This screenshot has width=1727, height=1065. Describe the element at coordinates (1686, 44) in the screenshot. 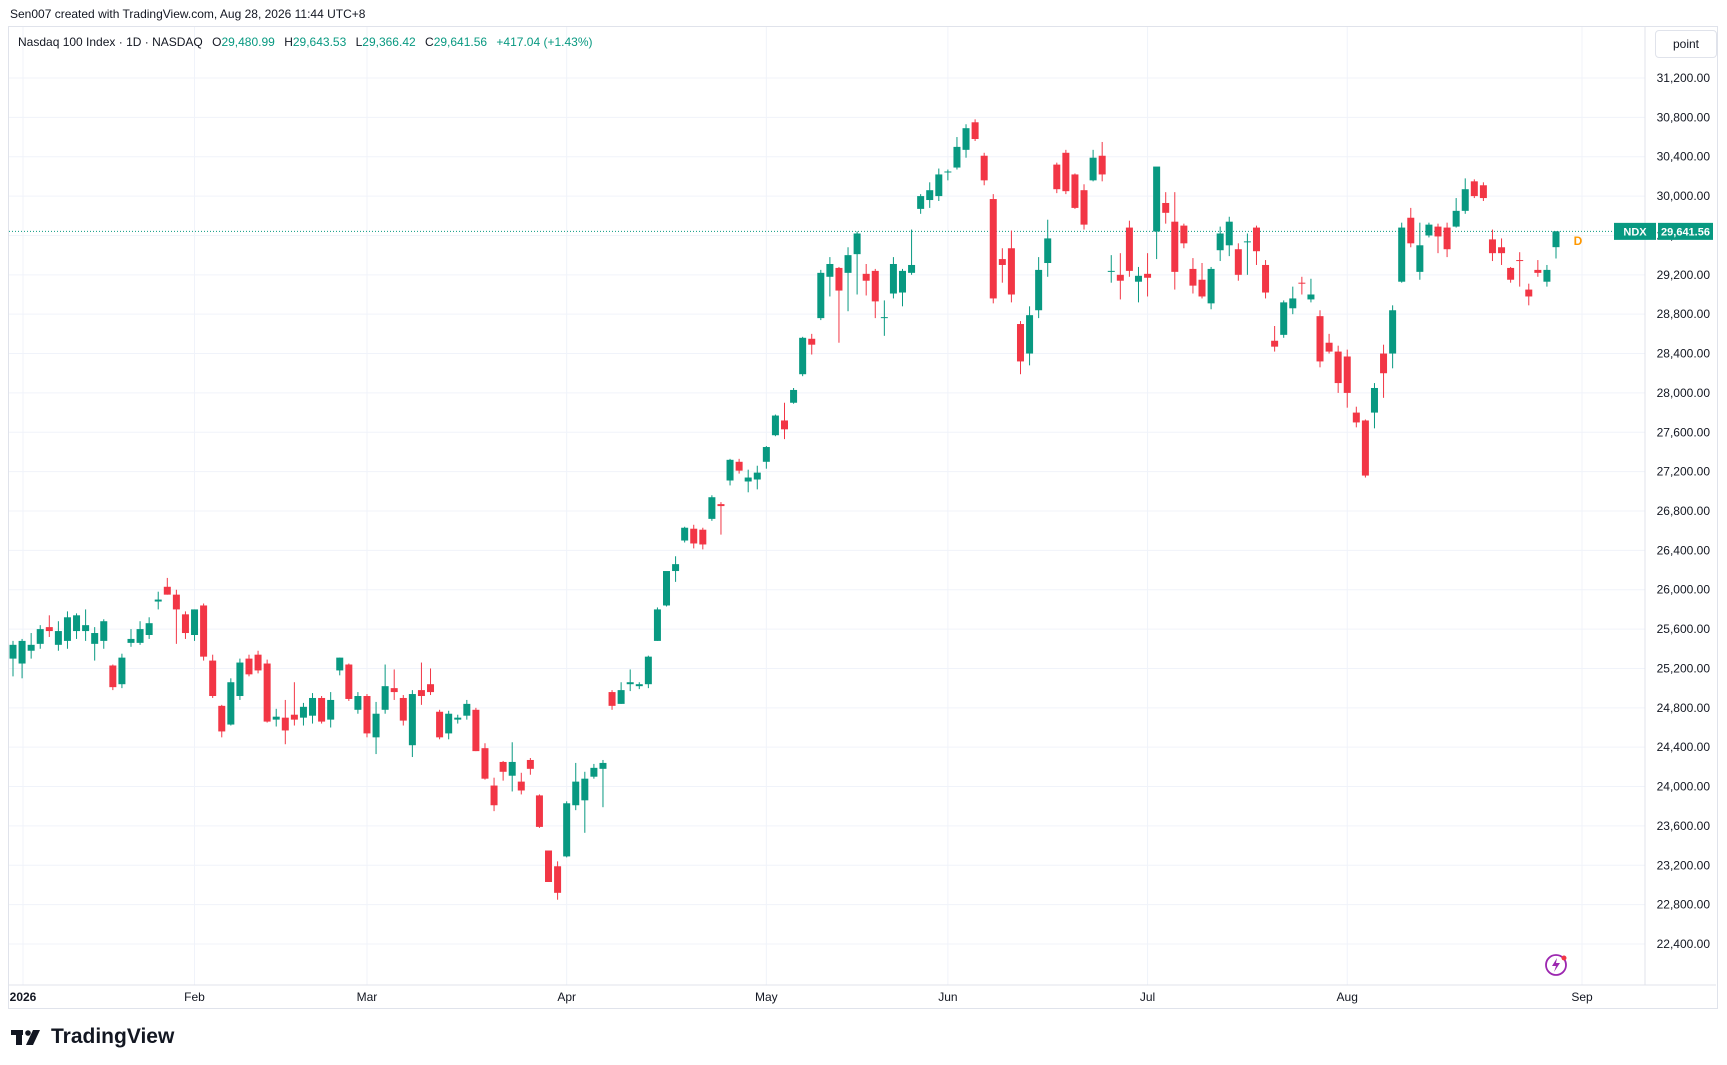

I see `unit-selector: point` at that location.